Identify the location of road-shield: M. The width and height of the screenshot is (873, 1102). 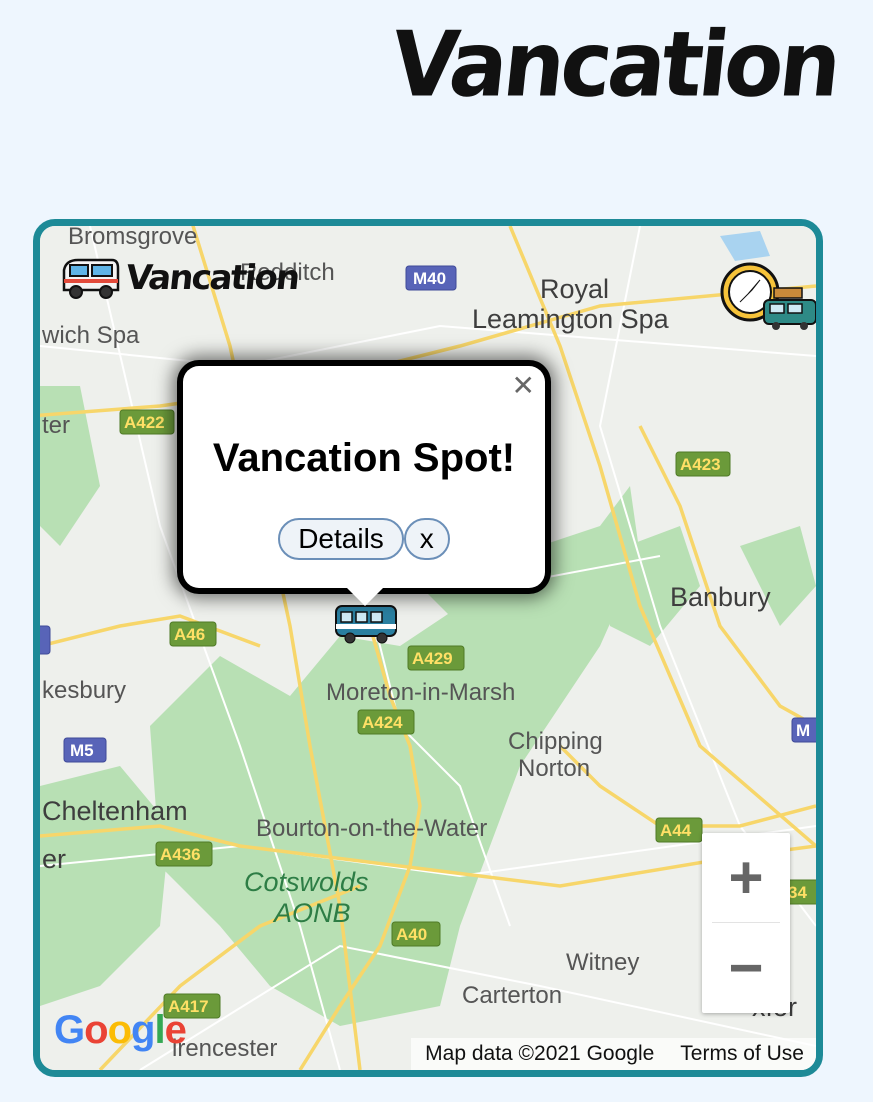
(803, 730).